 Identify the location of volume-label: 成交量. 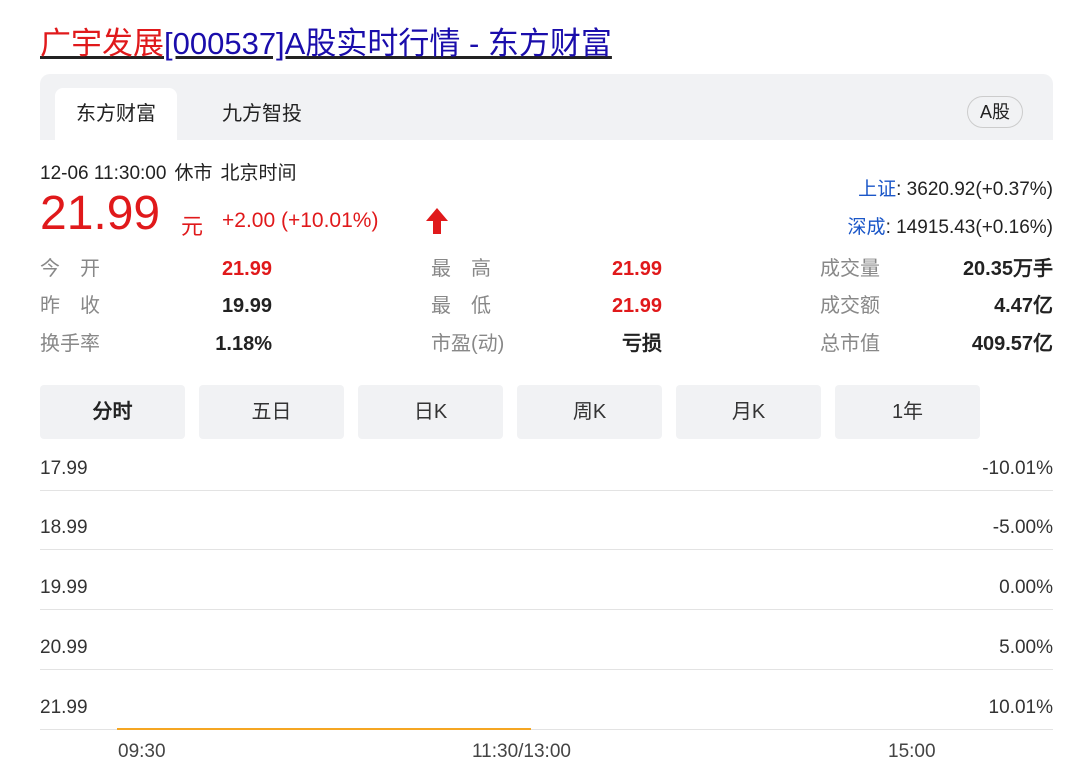
(850, 269).